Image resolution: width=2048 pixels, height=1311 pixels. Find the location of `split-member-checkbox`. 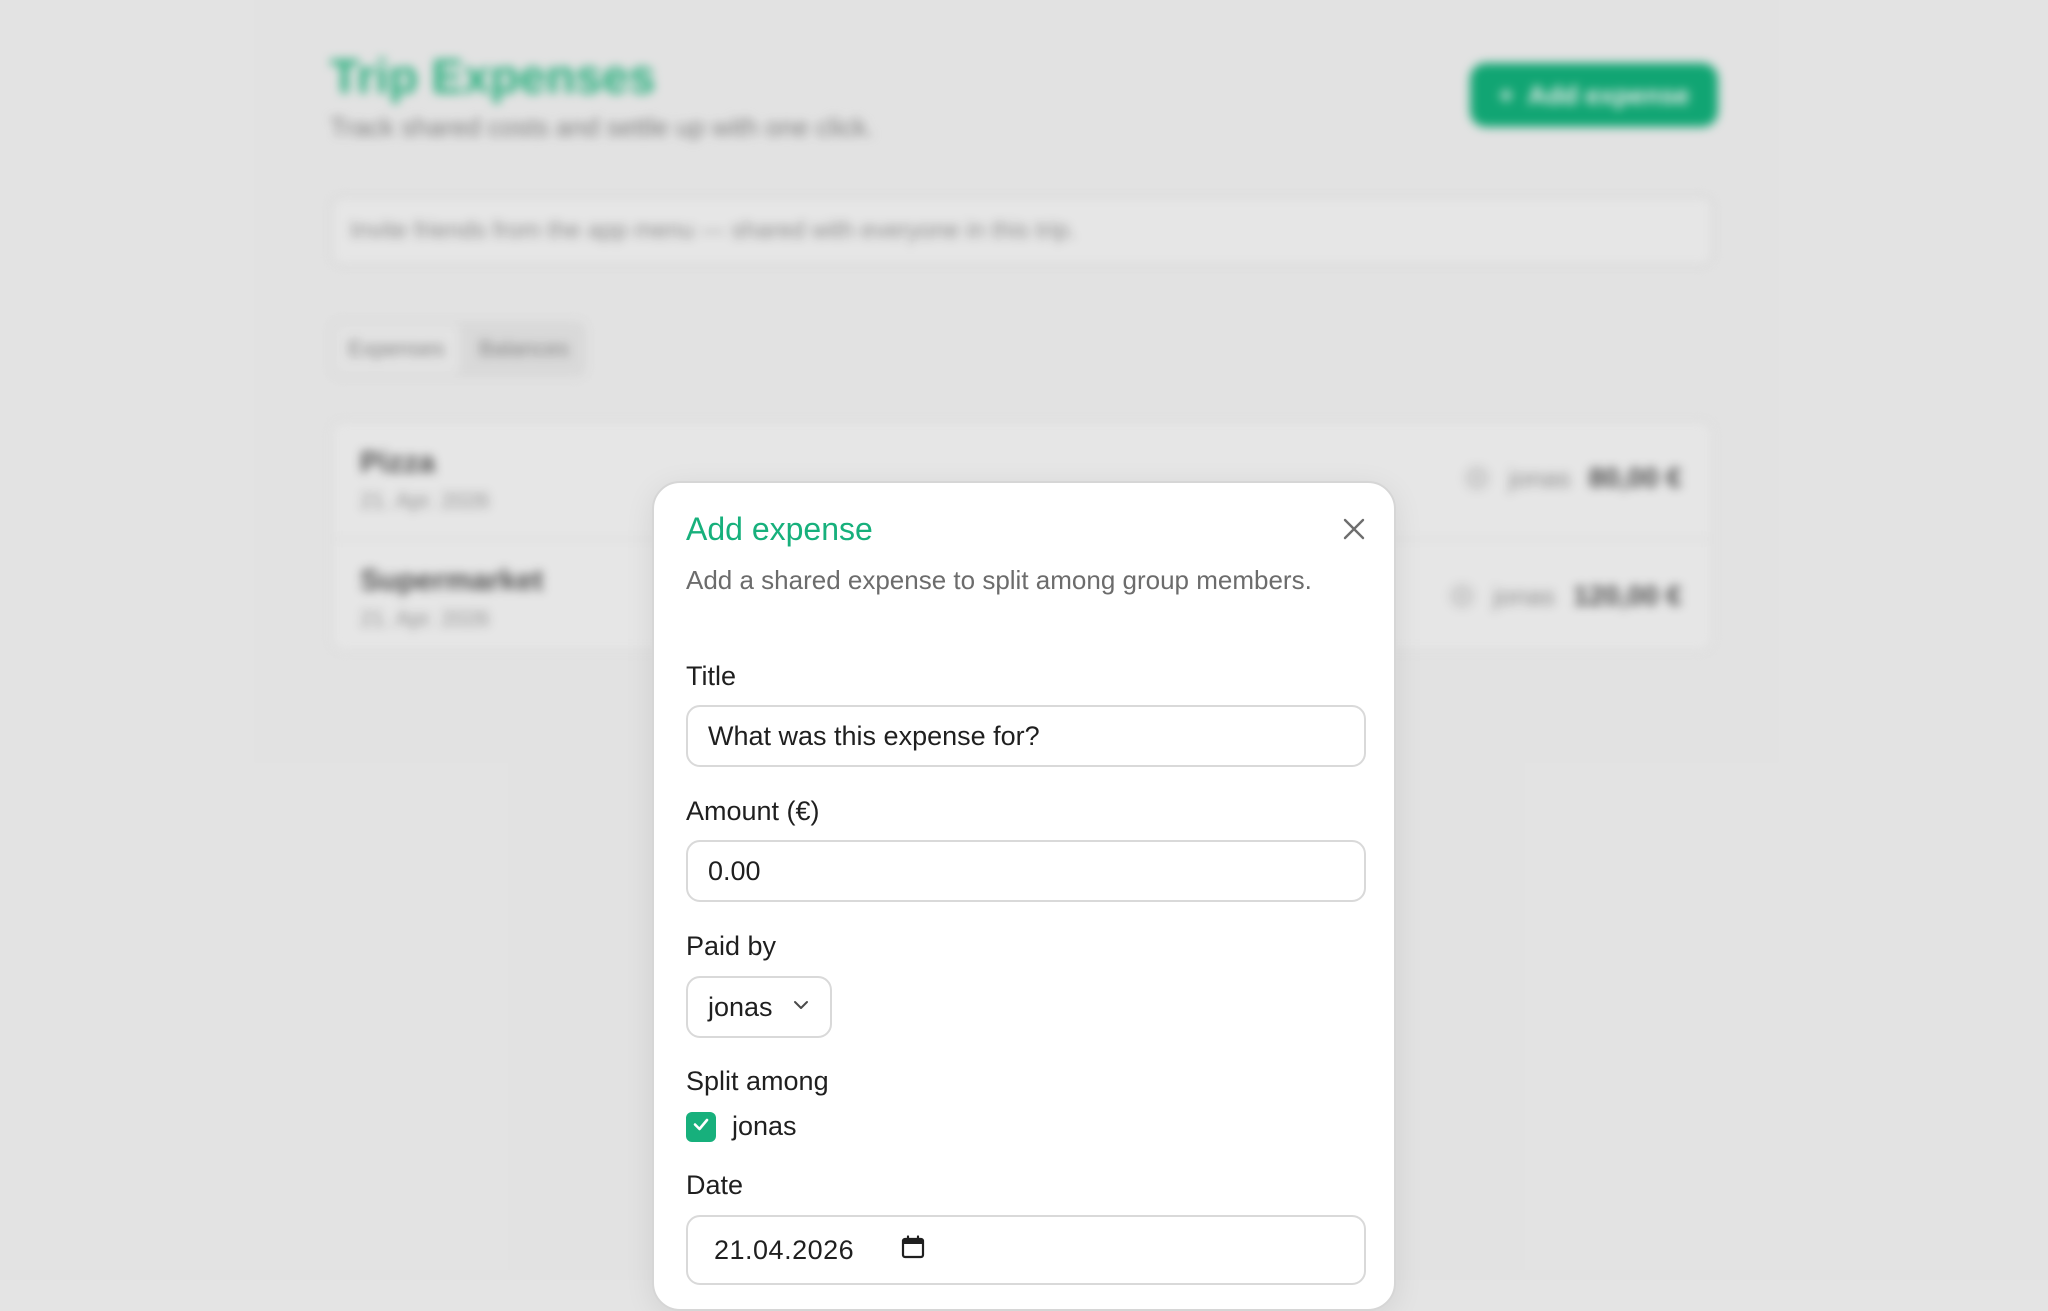

split-member-checkbox is located at coordinates (701, 1126).